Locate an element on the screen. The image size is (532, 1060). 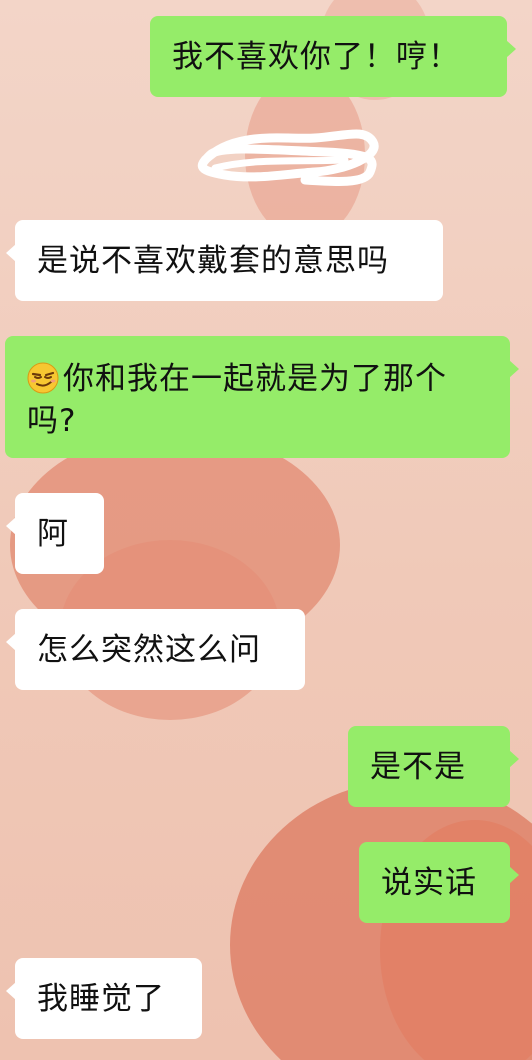
message-bubble-incoming: 我睡觉了 is located at coordinates (104, 998).